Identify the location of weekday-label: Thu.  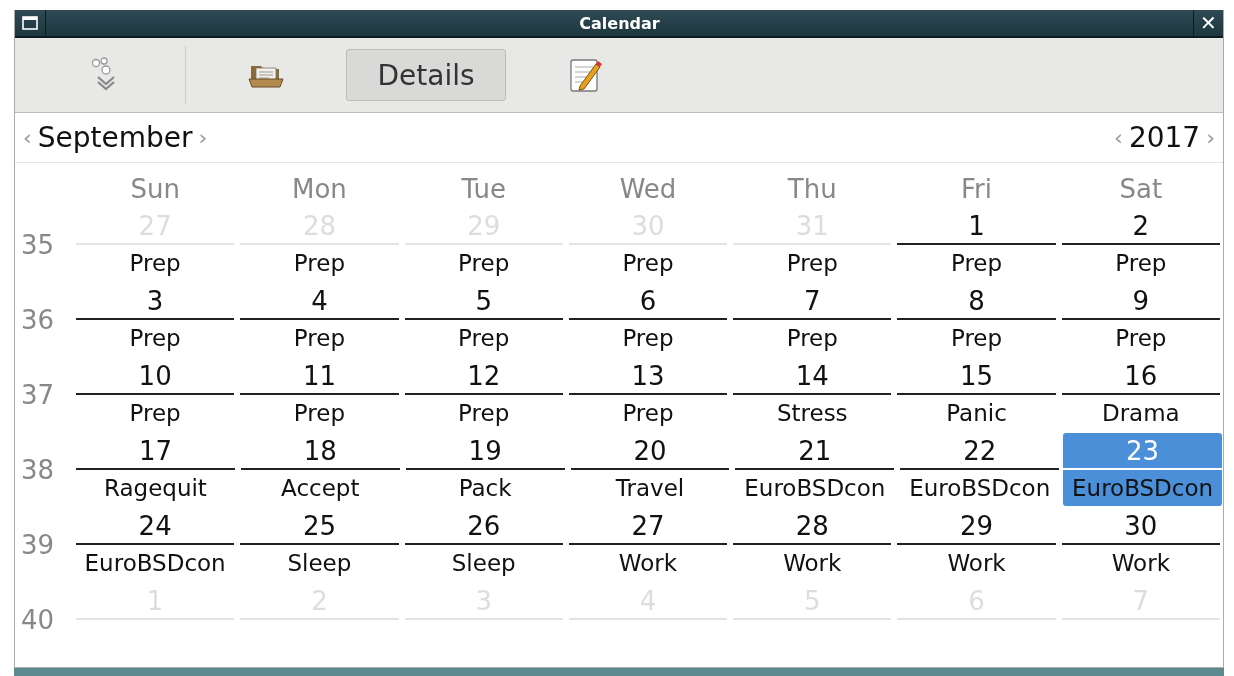
(812, 188).